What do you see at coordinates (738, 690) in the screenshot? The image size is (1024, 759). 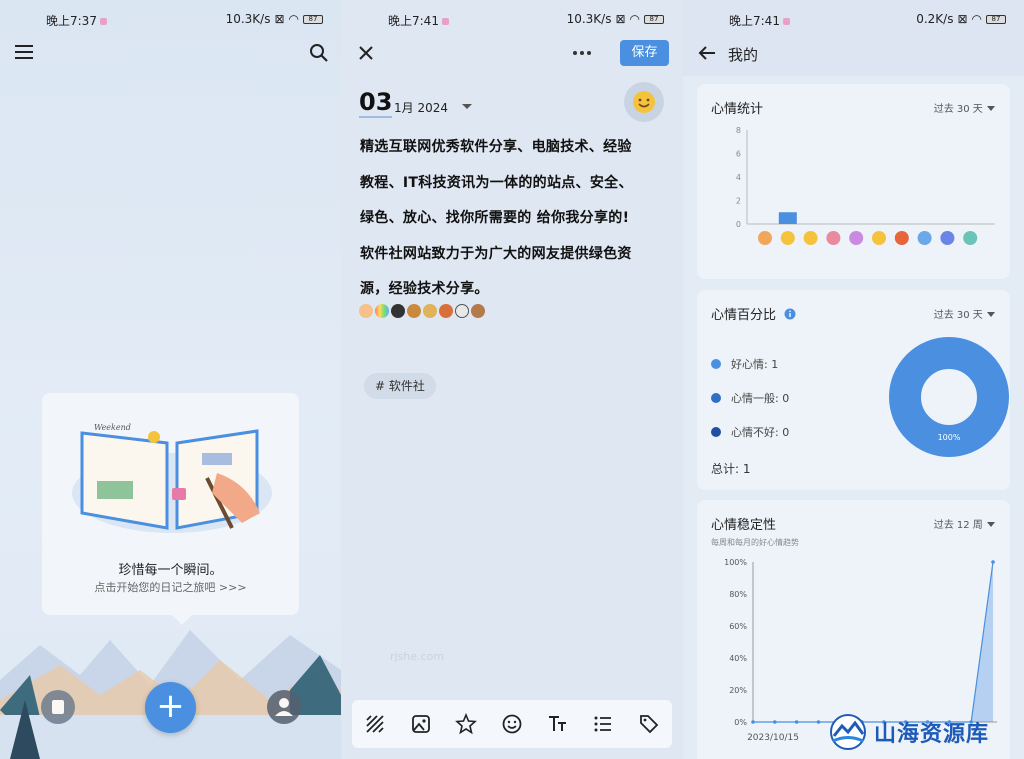 I see `y-tick-label: 20%` at bounding box center [738, 690].